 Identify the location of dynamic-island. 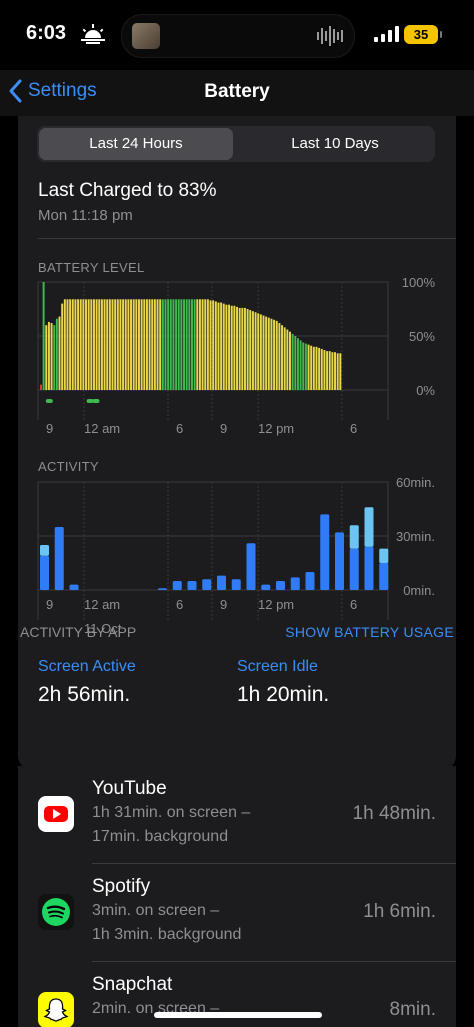
(238, 36).